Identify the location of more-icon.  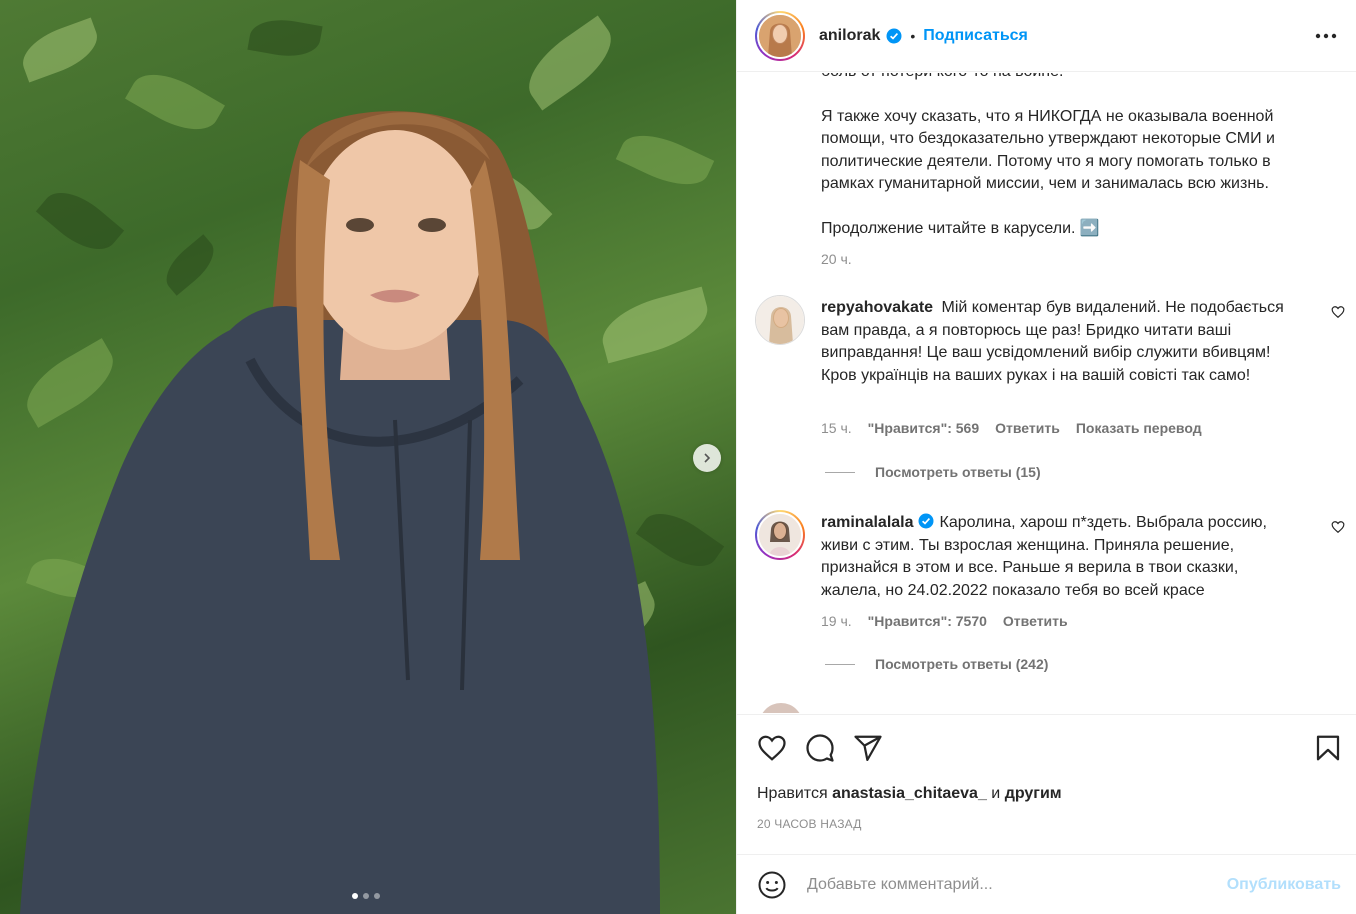
(1326, 36).